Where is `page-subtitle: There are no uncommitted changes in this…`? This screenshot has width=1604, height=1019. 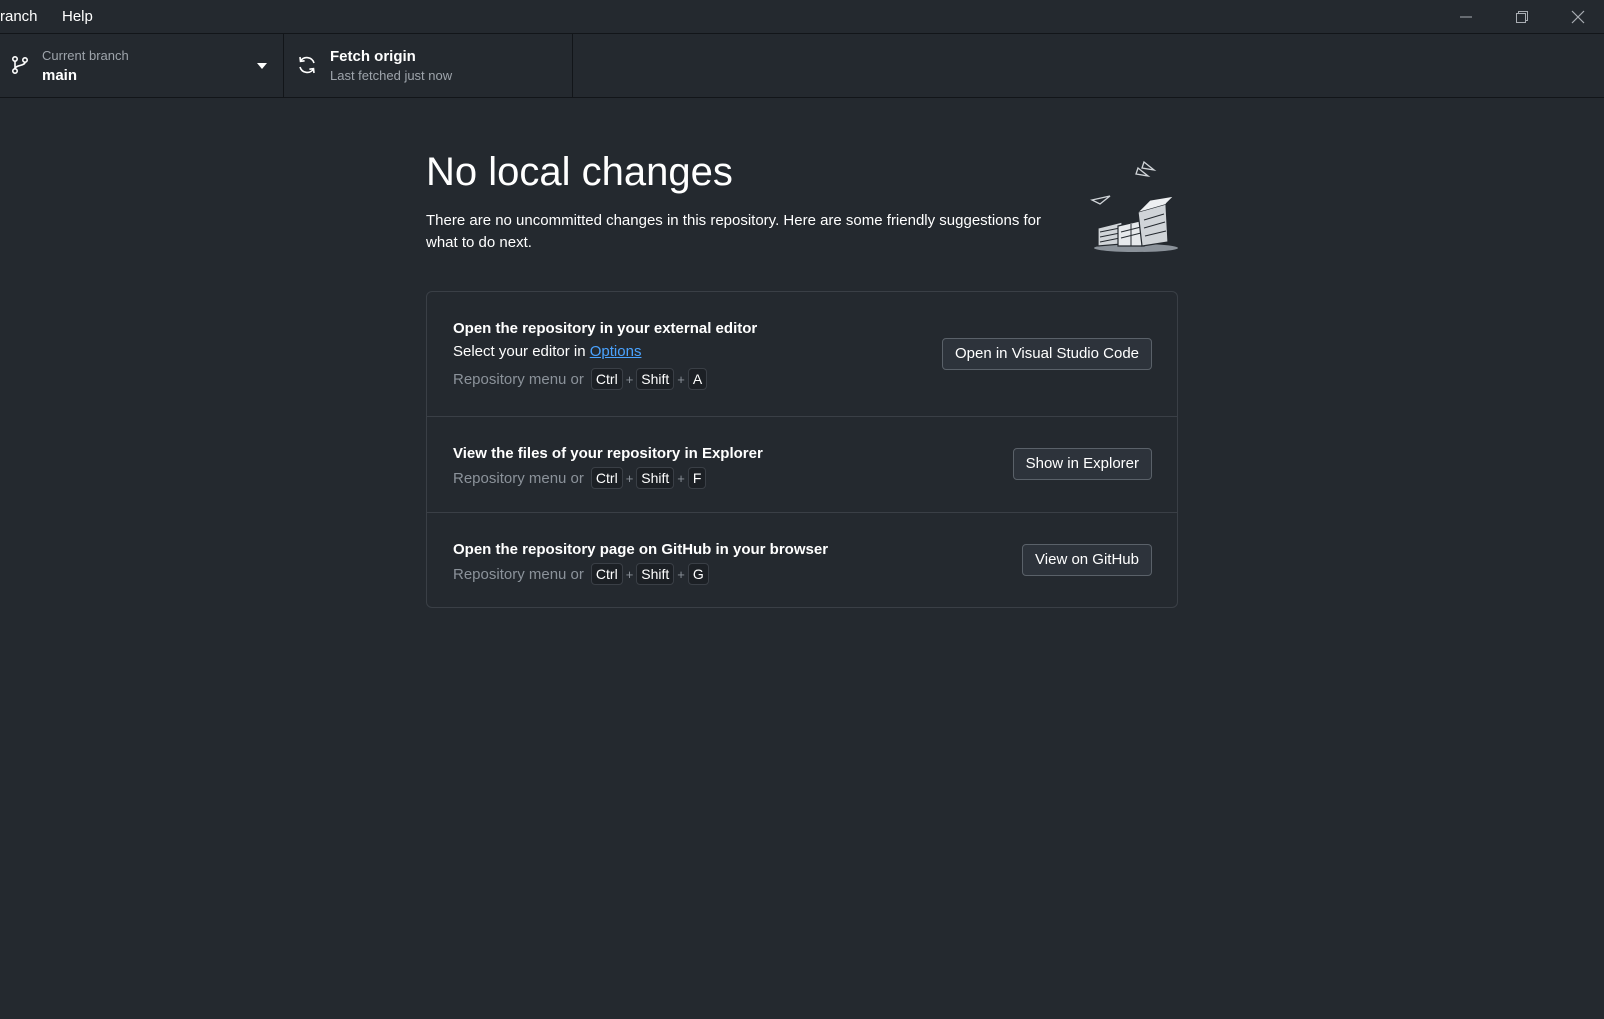 page-subtitle: There are no uncommitted changes in this… is located at coordinates (734, 231).